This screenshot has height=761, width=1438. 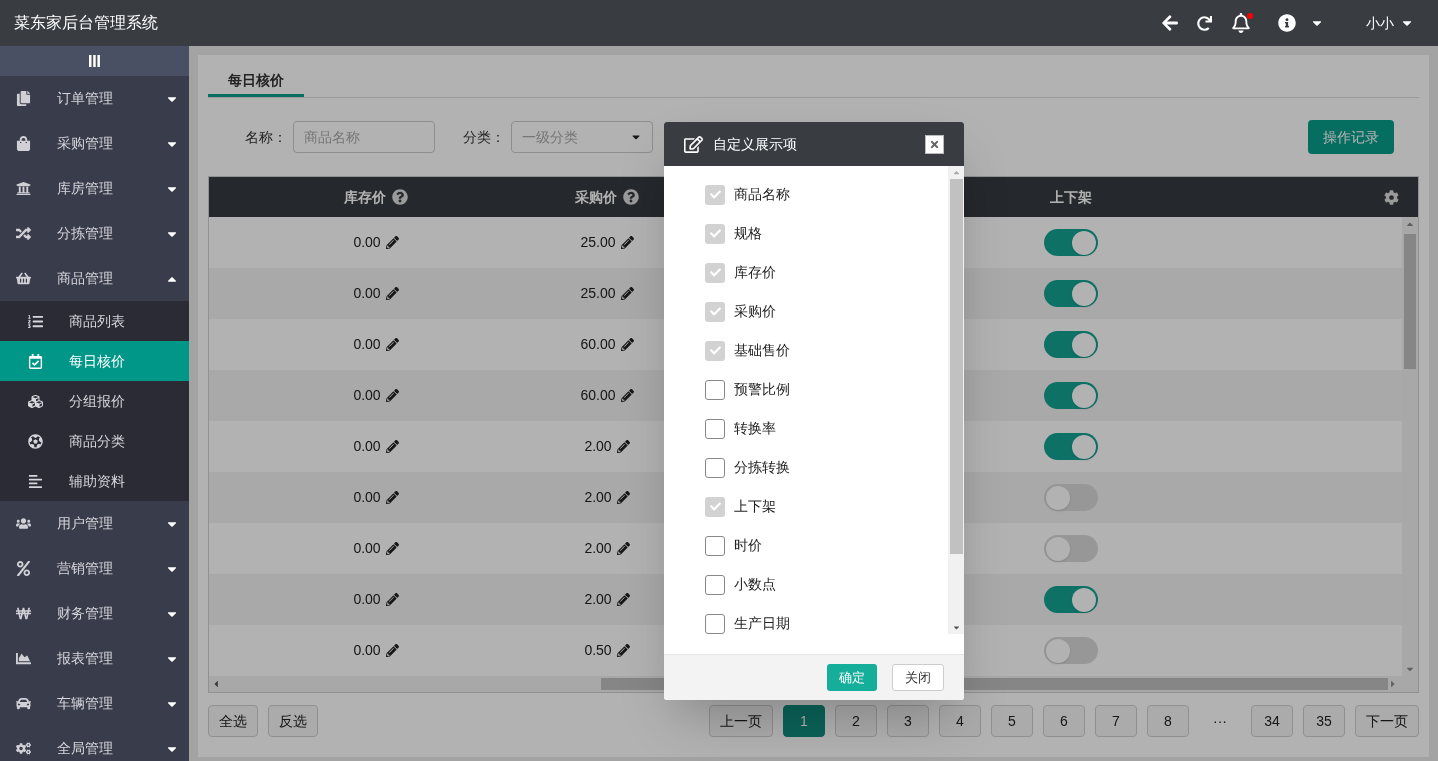 I want to click on option-label: 商品名称, so click(x=762, y=194).